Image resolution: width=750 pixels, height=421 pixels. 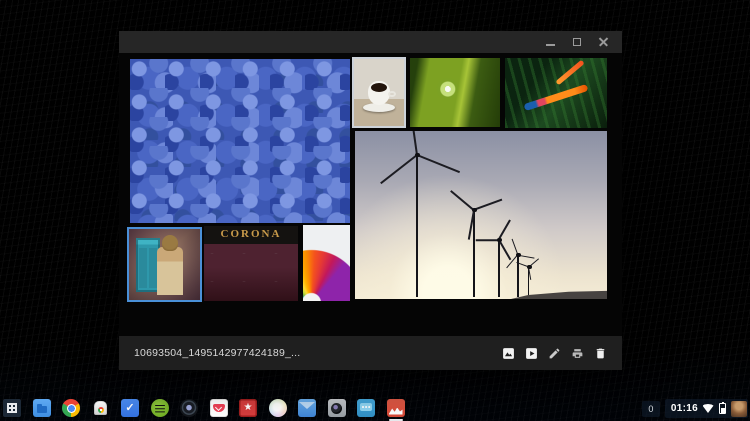 What do you see at coordinates (738, 408) in the screenshot?
I see `user-avatar` at bounding box center [738, 408].